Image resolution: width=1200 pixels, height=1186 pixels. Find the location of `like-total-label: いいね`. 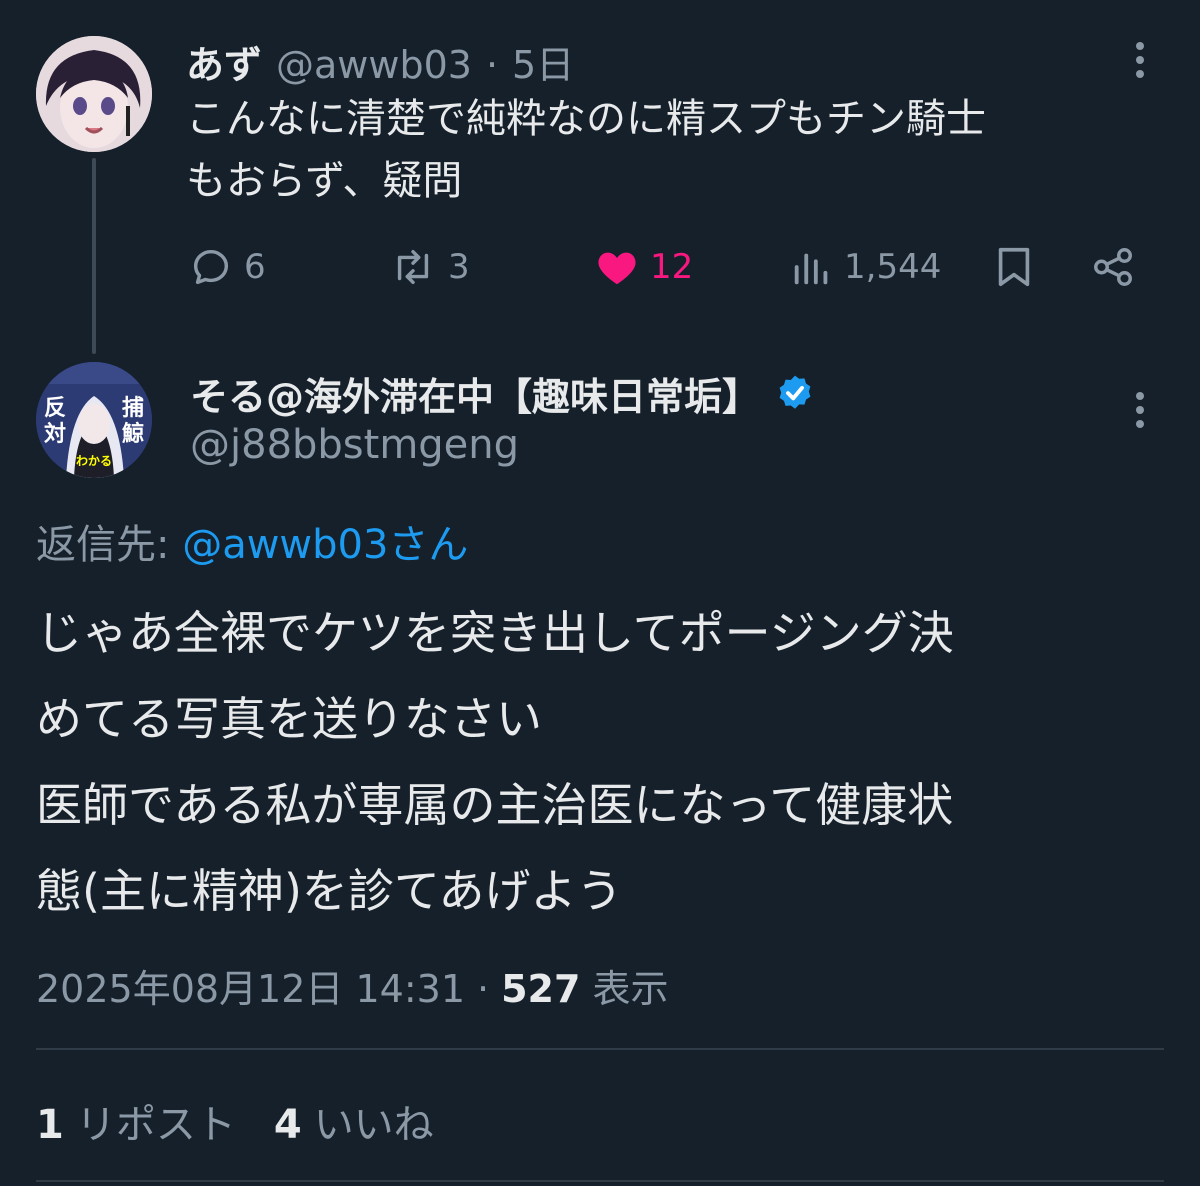

like-total-label: いいね is located at coordinates (374, 1121).